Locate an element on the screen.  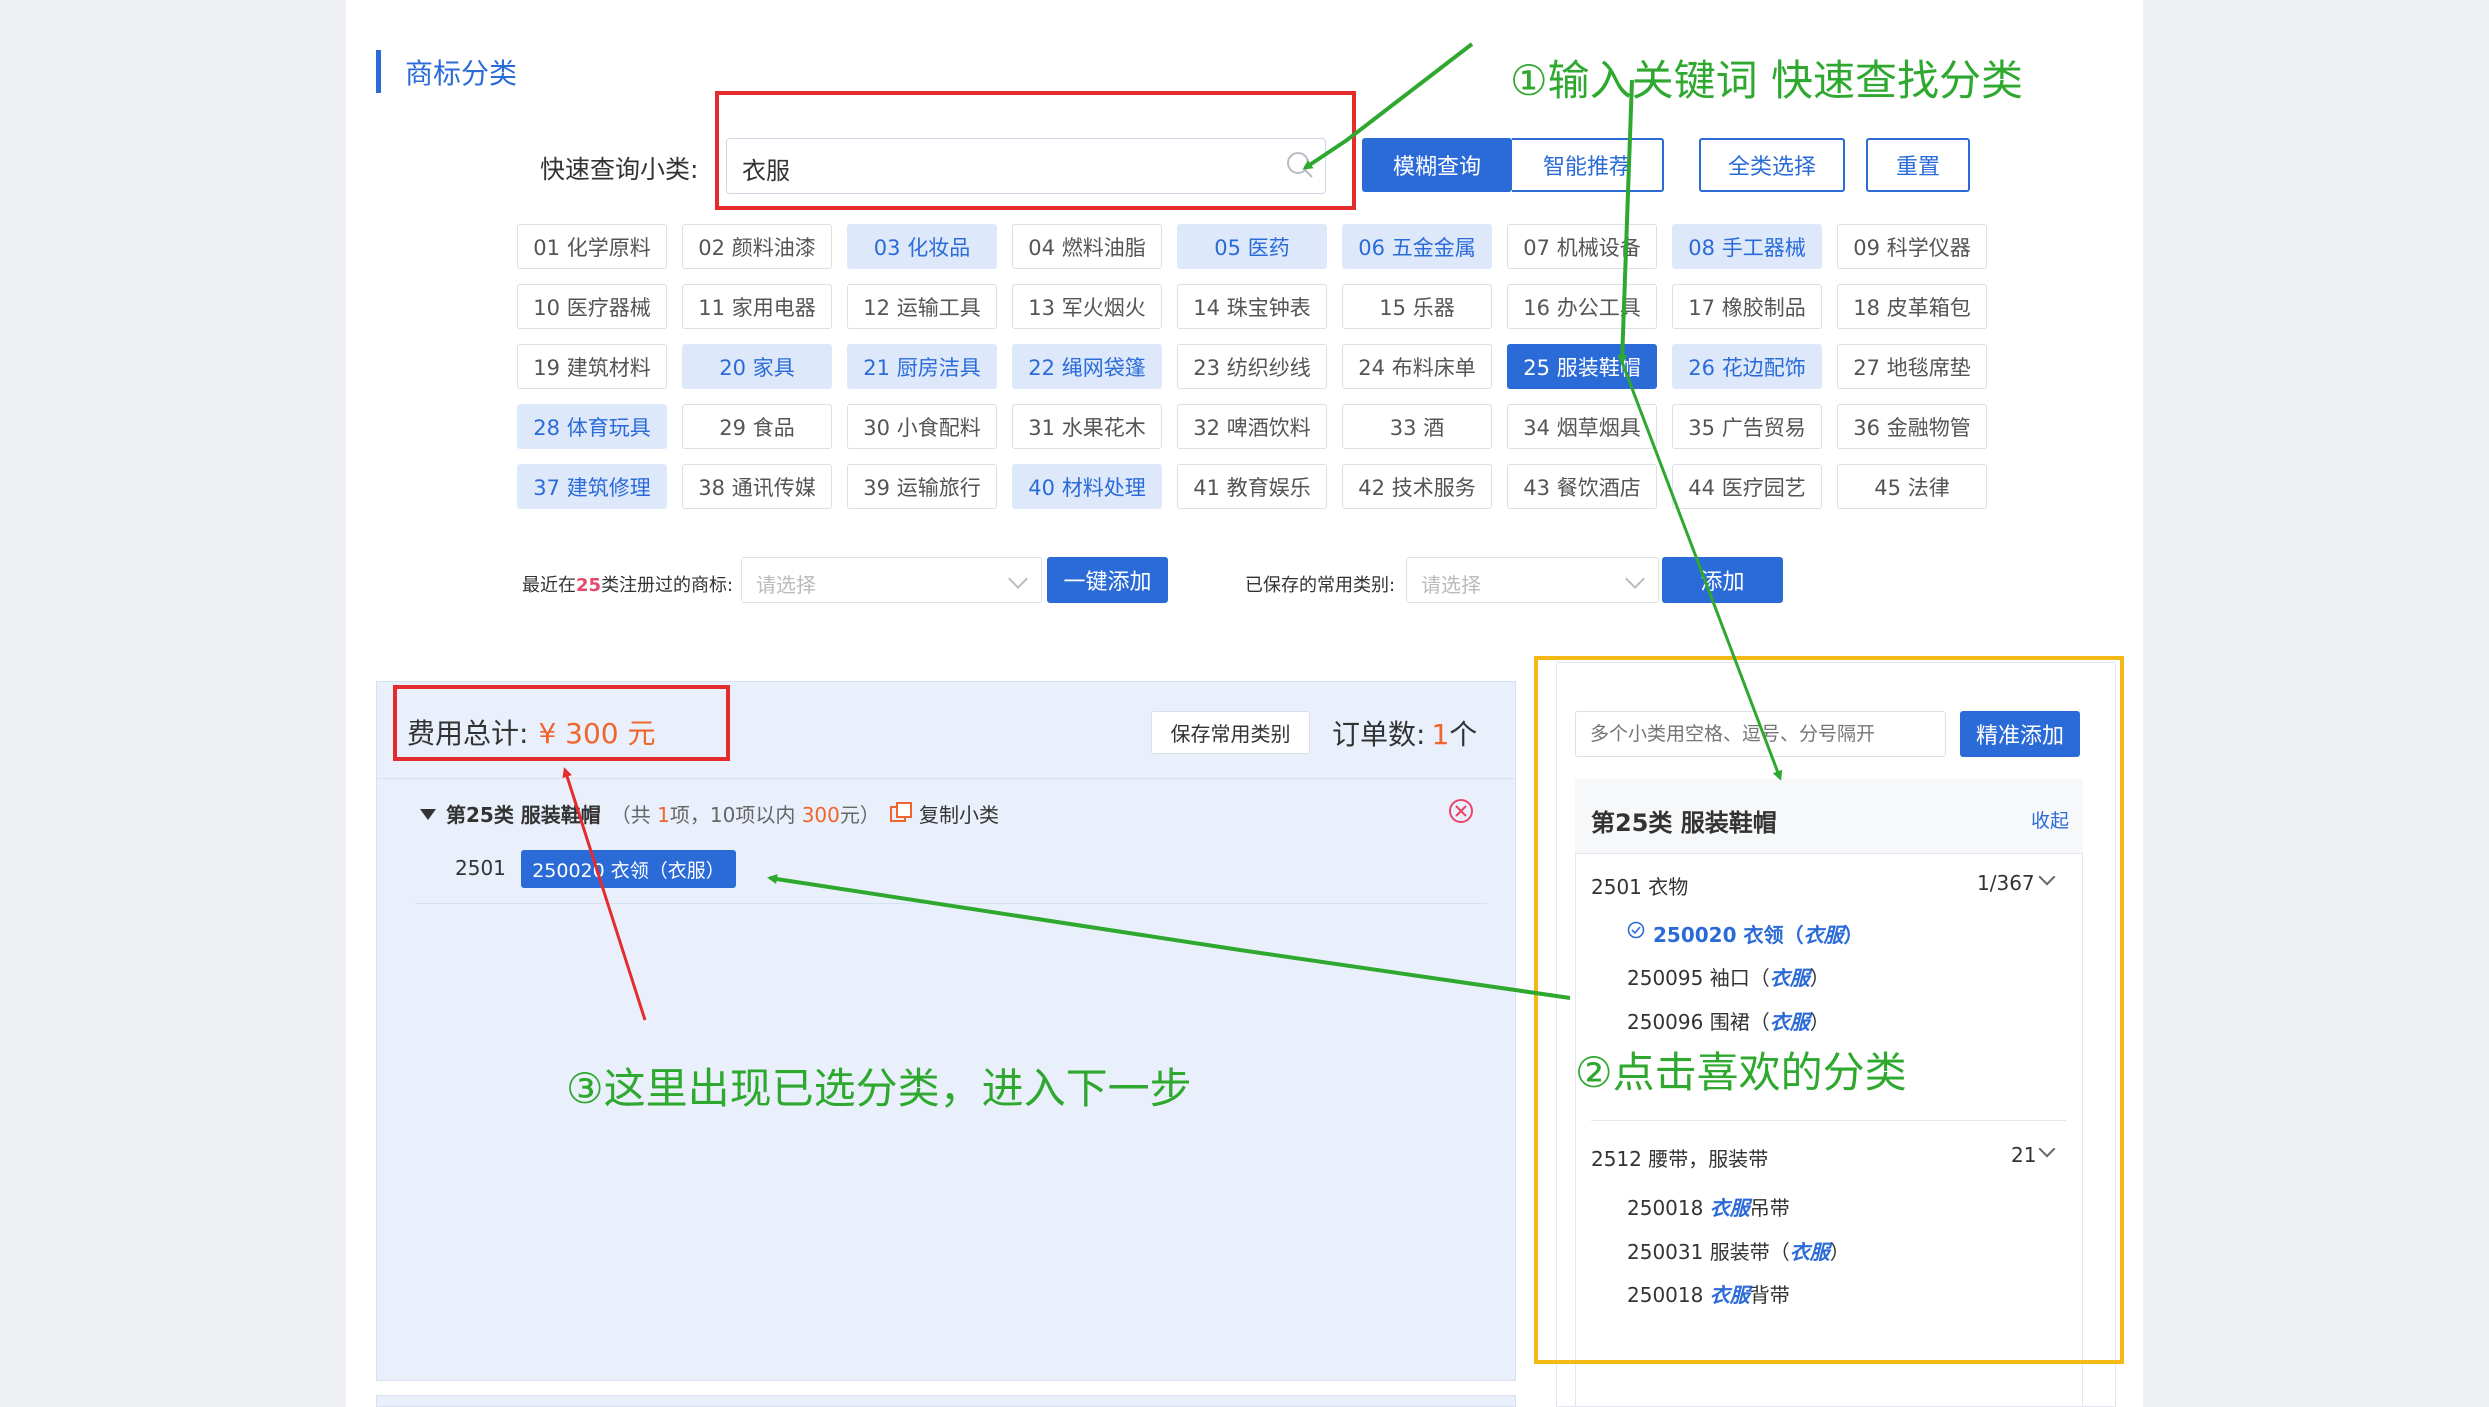
recent-classes-label: 最近在25类注册过的商标: is located at coordinates (628, 585).